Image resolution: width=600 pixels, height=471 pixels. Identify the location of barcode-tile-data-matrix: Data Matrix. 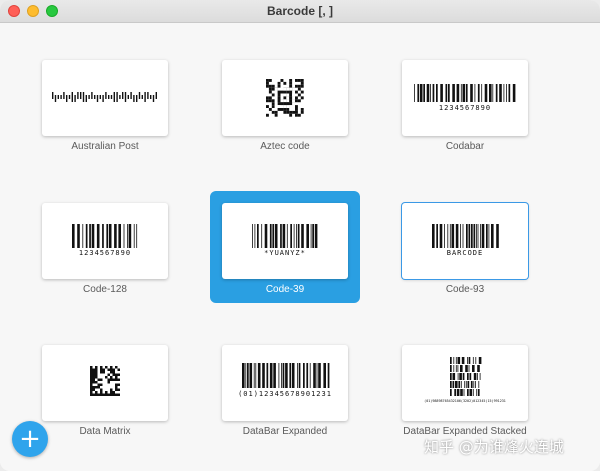
(105, 389).